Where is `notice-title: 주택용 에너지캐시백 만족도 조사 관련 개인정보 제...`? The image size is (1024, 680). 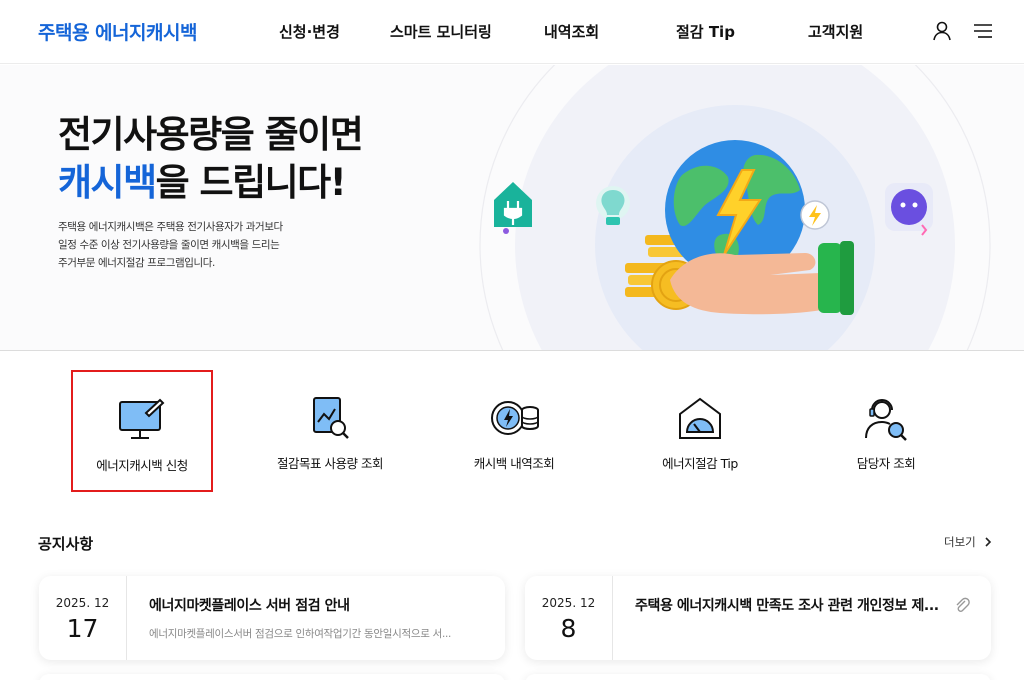 notice-title: 주택용 에너지캐시백 만족도 조사 관련 개인정보 제... is located at coordinates (787, 606).